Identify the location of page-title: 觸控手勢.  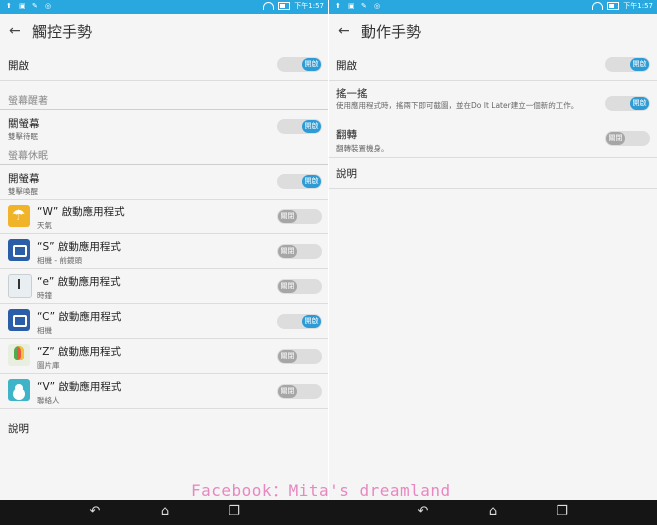
(62, 31).